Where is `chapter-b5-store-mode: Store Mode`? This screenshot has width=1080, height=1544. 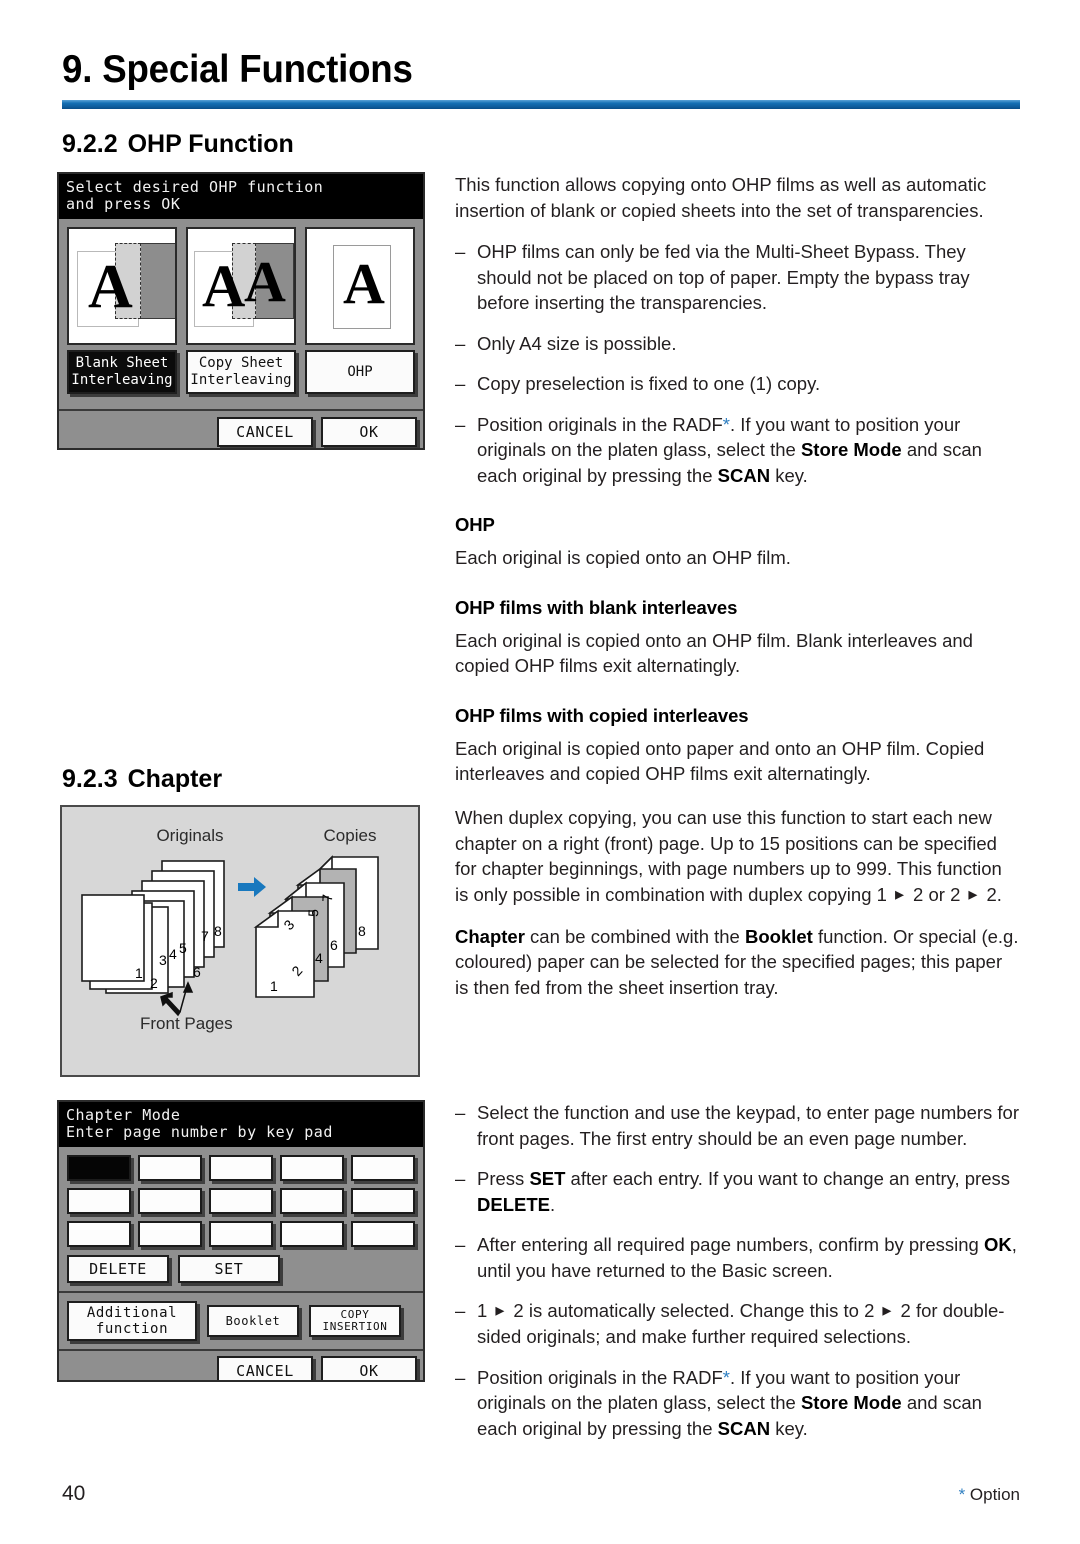
chapter-b5-store-mode: Store Mode is located at coordinates (851, 1402).